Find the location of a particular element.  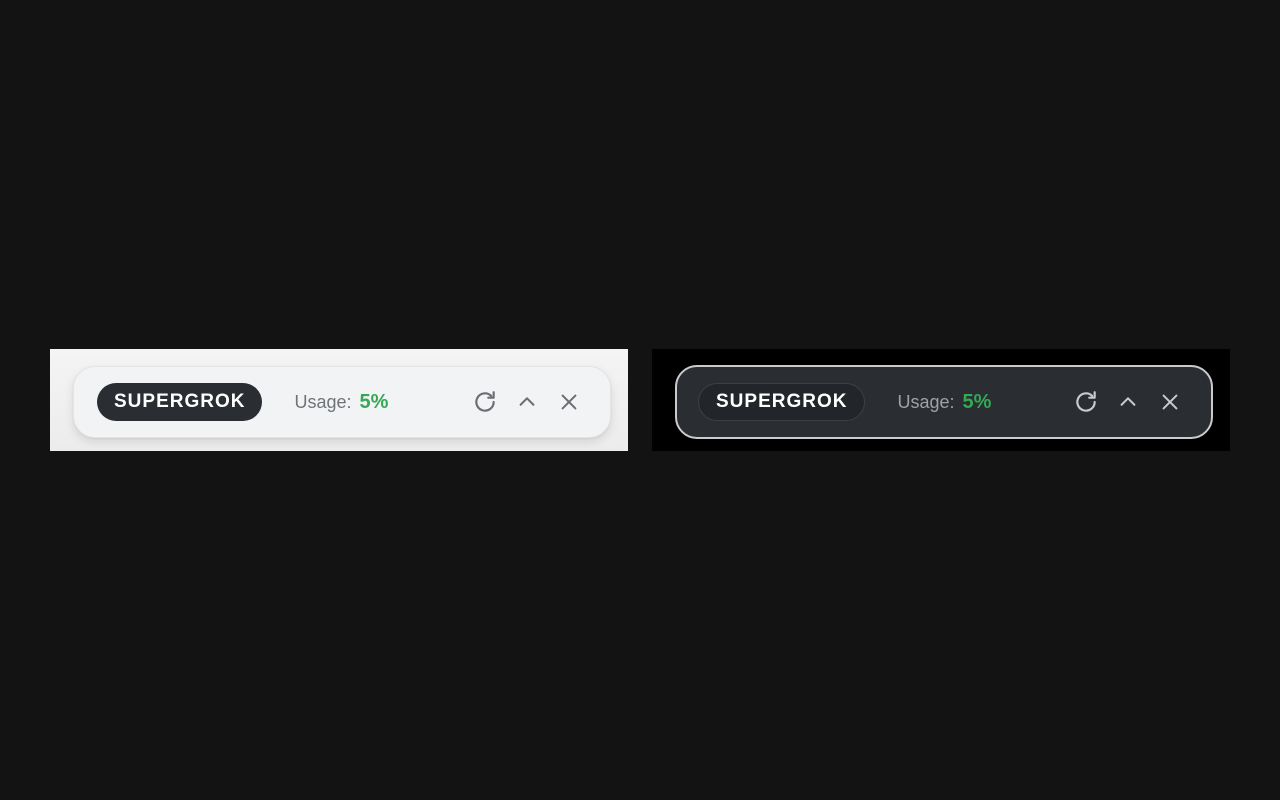

dark-theme-panel: SUPERGROK Usage: 5% is located at coordinates (941, 400).